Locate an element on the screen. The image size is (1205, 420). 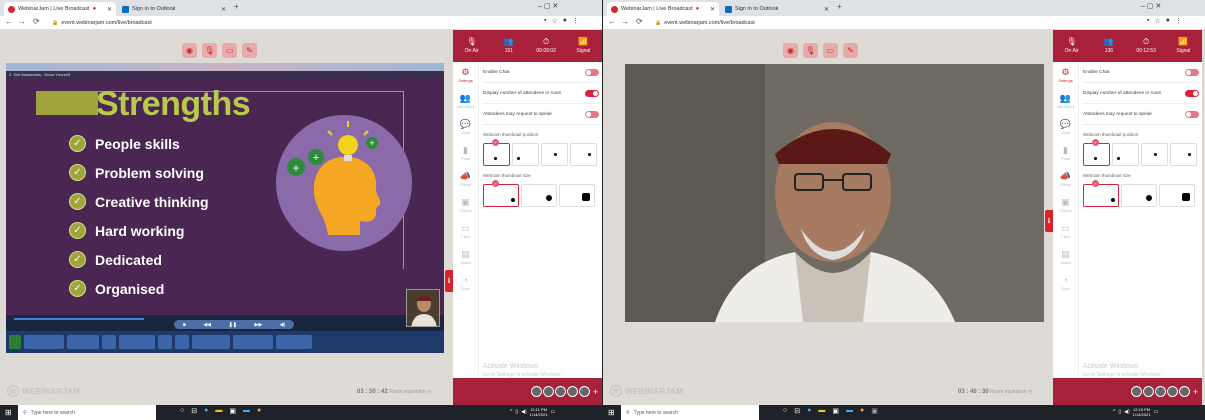
tab-outlook: Sign in to Outlook ✕ is located at coordinates (777, 9).